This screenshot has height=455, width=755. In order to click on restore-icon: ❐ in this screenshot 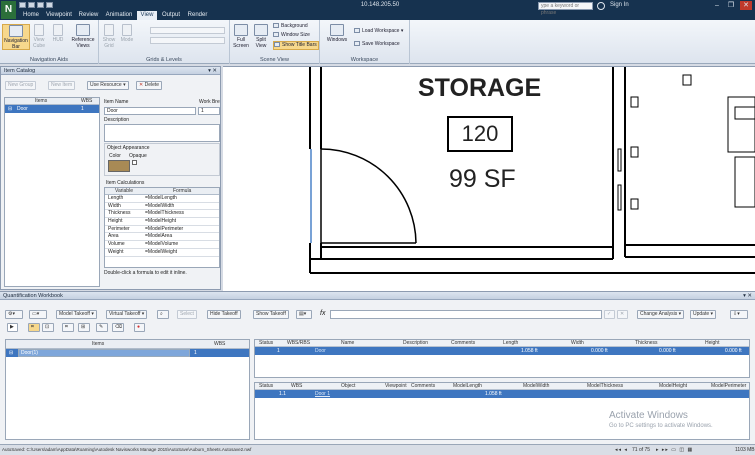, I will do `click(731, 5)`.